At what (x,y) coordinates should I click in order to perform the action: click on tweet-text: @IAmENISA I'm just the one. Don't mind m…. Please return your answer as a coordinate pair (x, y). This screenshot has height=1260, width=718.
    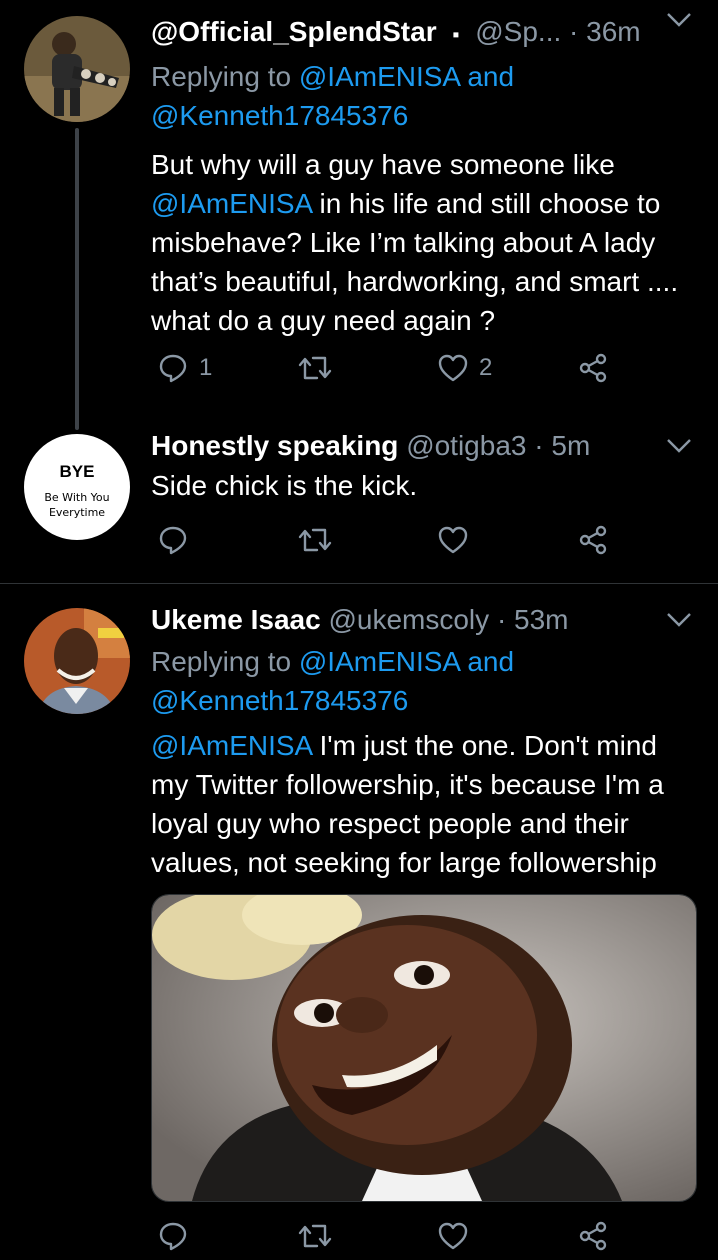
    Looking at the image, I should click on (422, 804).